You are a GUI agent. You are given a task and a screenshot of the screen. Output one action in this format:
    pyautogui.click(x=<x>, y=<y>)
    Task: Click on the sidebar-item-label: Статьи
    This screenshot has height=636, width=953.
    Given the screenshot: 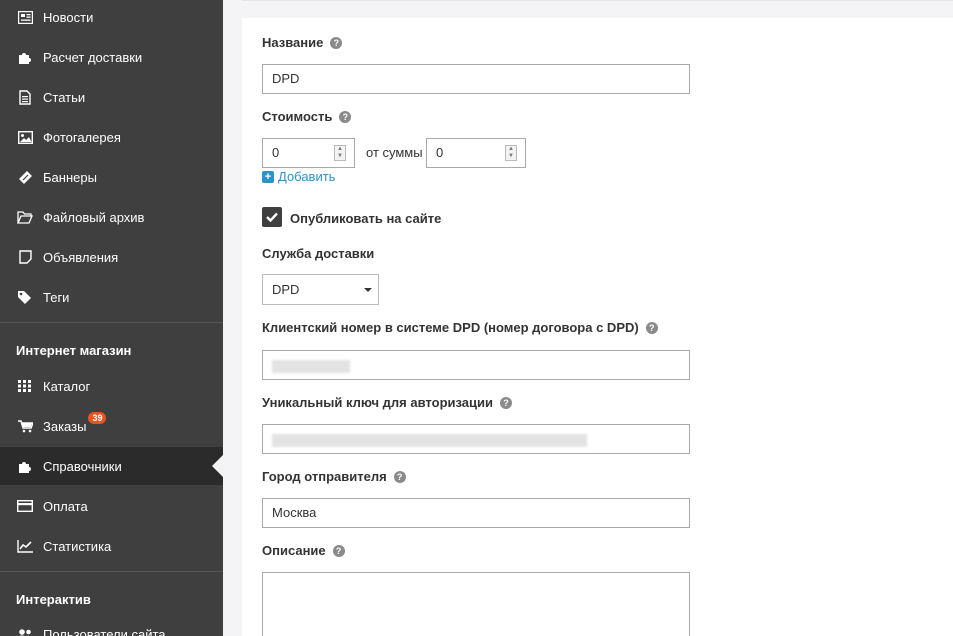 What is the action you would take?
    pyautogui.click(x=64, y=97)
    